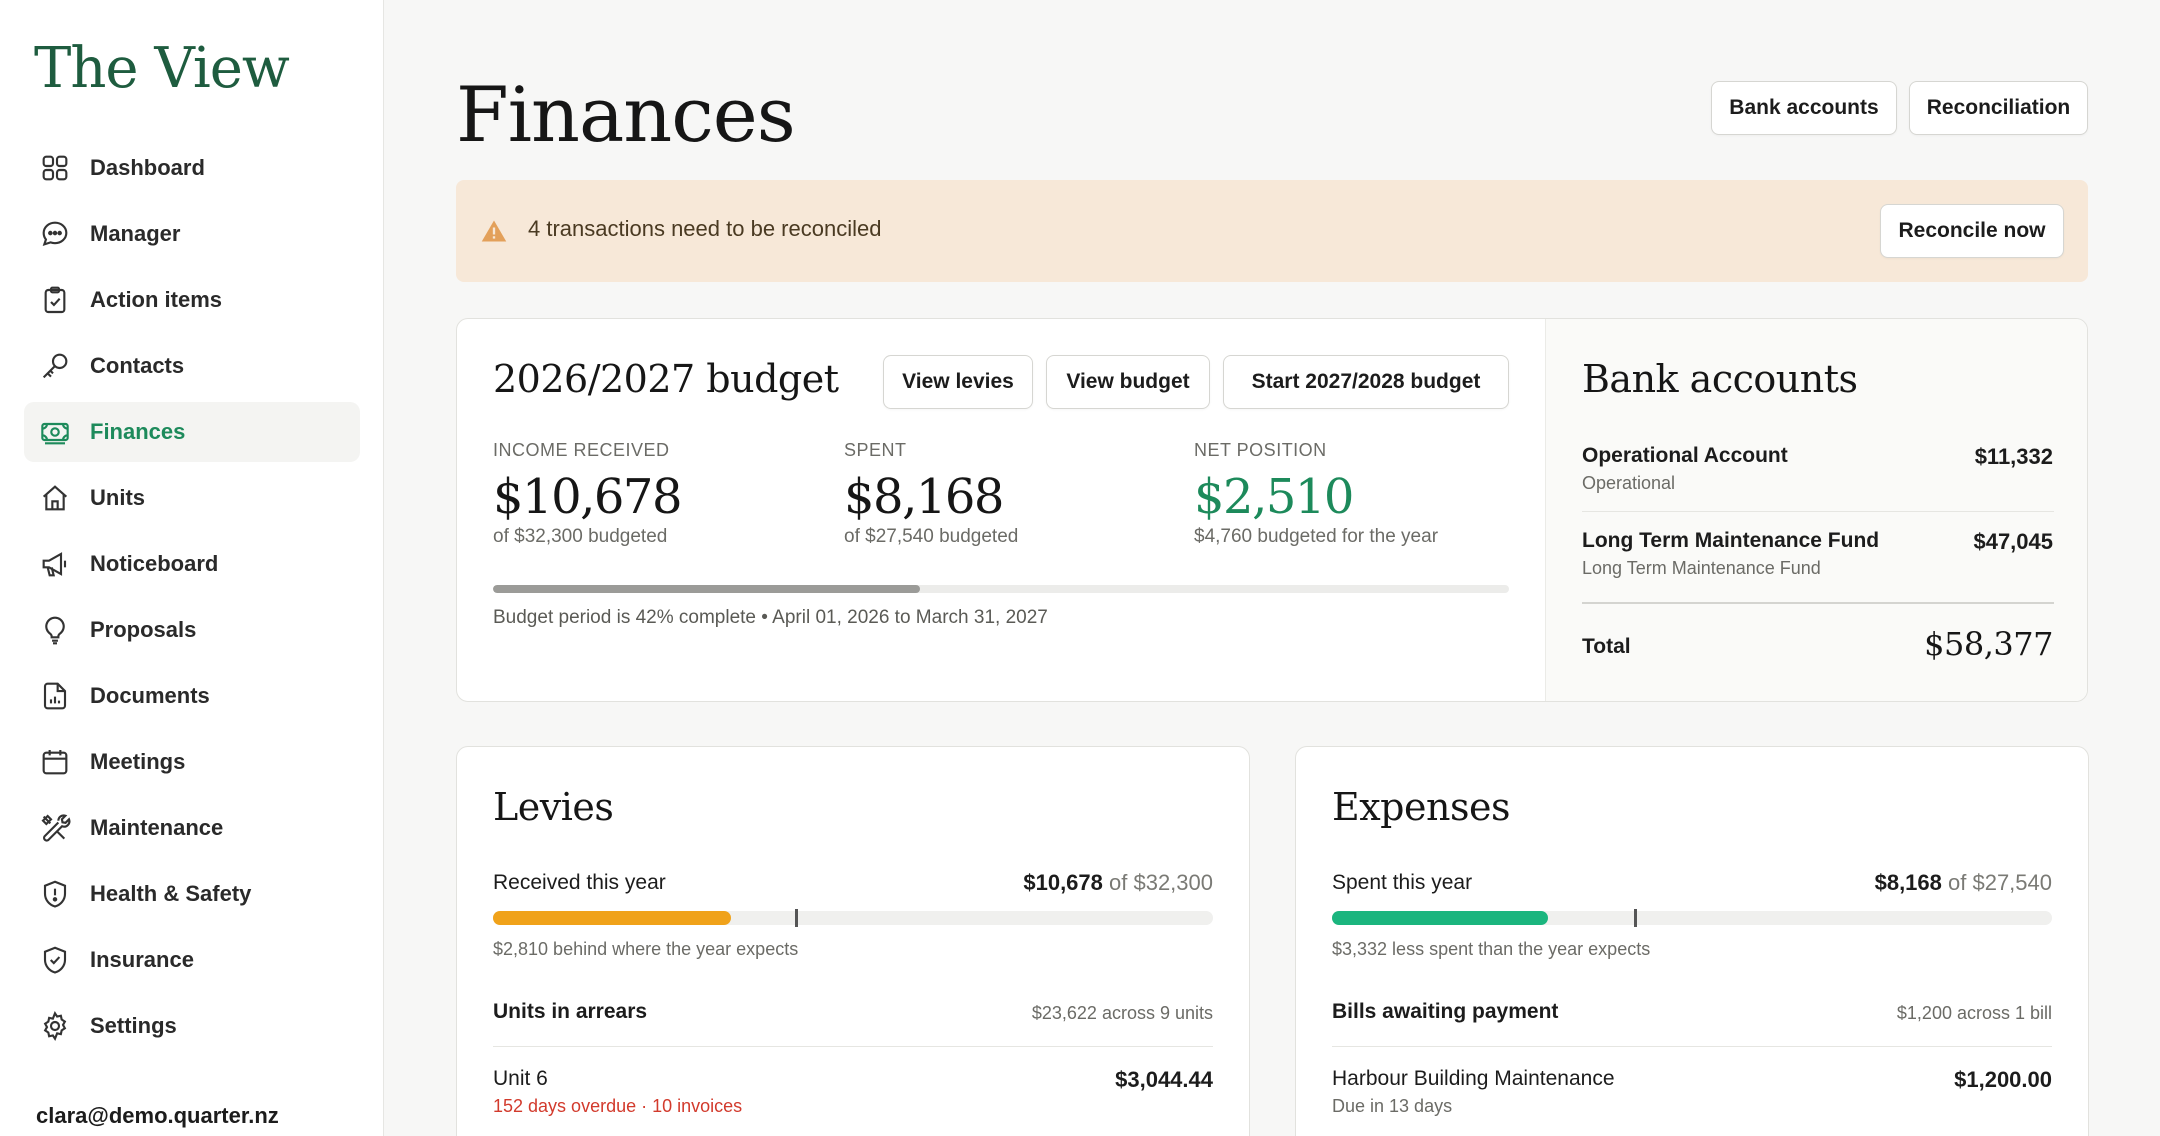  I want to click on sidebar-item-label: Health & Safety, so click(171, 893).